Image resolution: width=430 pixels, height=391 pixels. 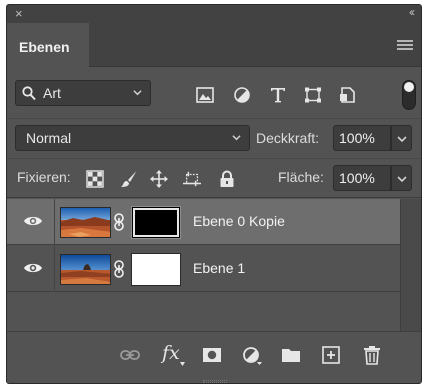 What do you see at coordinates (19, 13) in the screenshot?
I see `close-icon: ×` at bounding box center [19, 13].